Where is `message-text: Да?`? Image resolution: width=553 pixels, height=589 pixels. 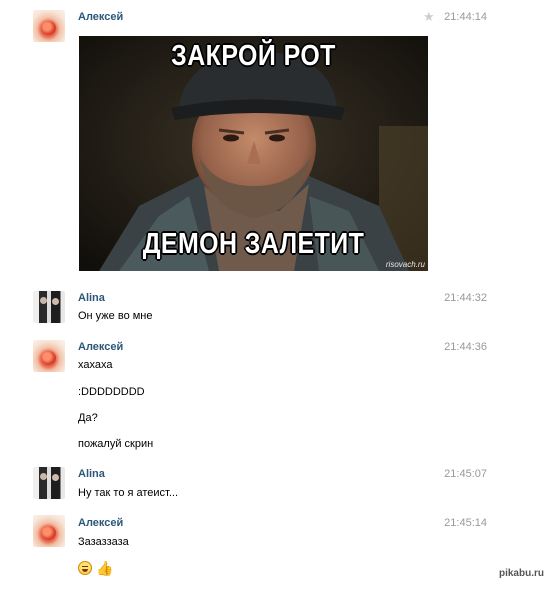
message-text: Да? is located at coordinates (88, 418).